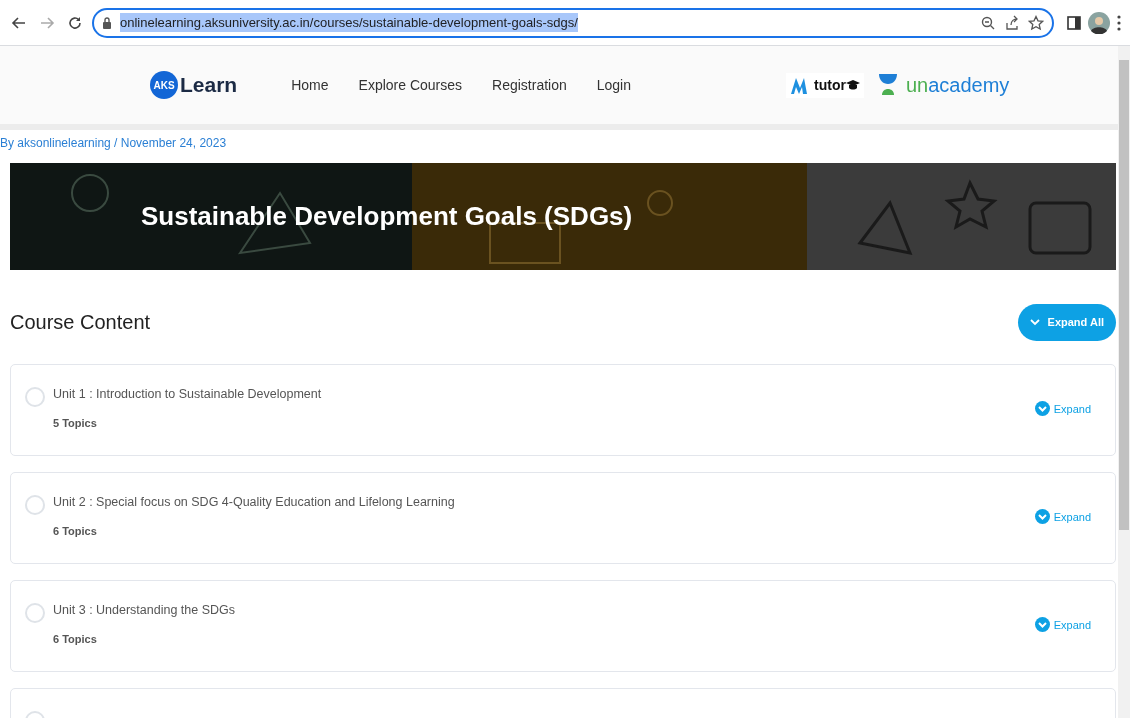 This screenshot has height=719, width=1130. I want to click on url-text: onlinelearning.aksuniversity.ac.in/courses/sustainable-development-goals-sdgs/, so click(349, 22).